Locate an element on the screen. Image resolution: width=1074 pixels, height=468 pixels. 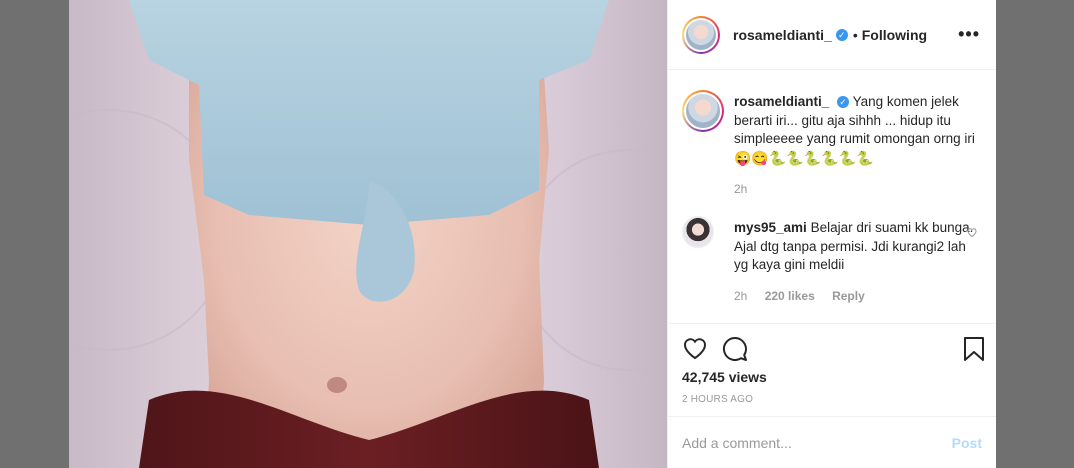
more-options-icon: ••• is located at coordinates (969, 34).